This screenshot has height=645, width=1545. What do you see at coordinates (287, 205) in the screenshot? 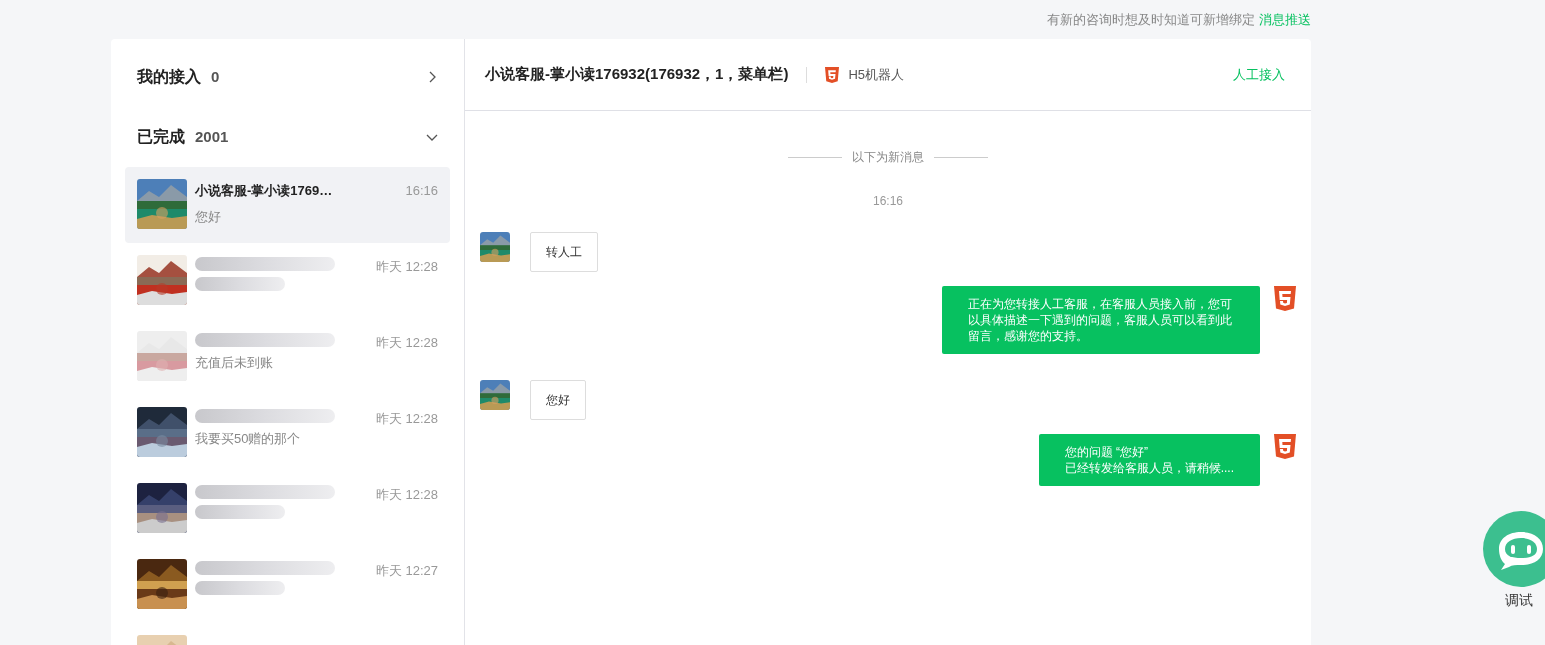
I see `conversation-item: 小说客服-掌小读1769… 您好 16:16` at bounding box center [287, 205].